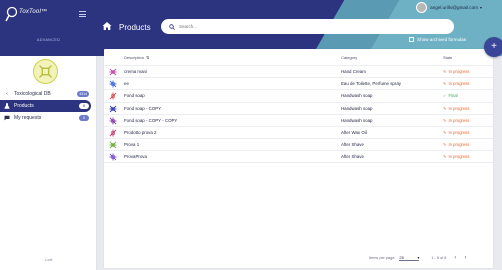  What do you see at coordinates (135, 27) in the screenshot?
I see `page-title: Products` at bounding box center [135, 27].